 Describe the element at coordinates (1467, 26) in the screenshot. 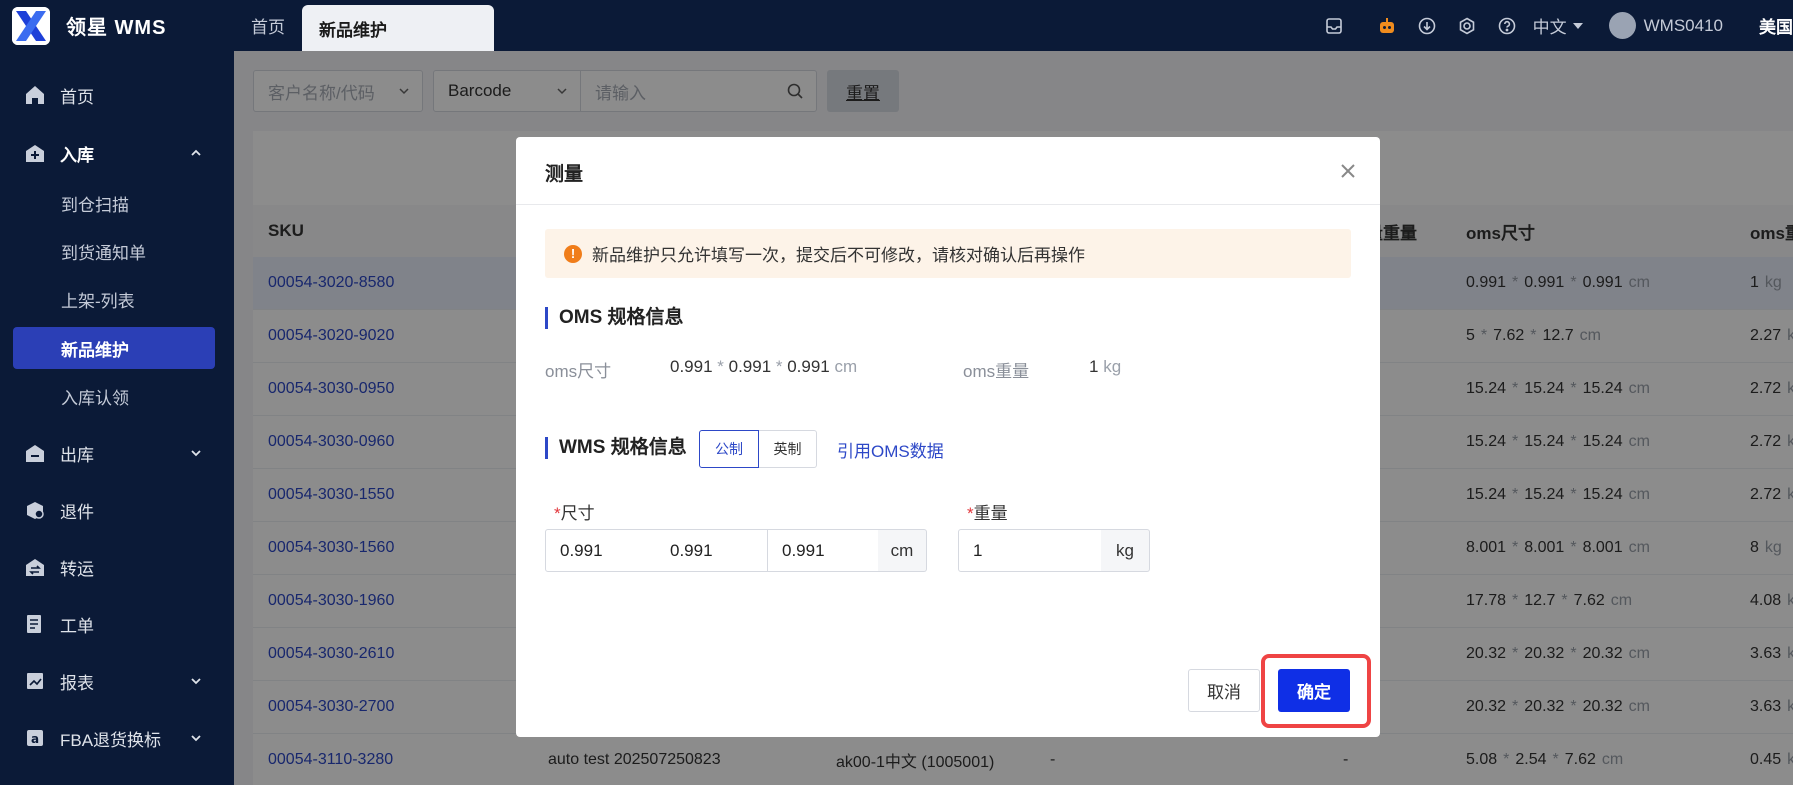

I see `settings-icon` at that location.